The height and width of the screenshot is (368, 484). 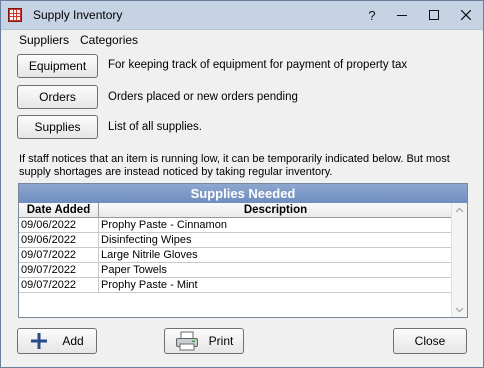 What do you see at coordinates (59, 210) in the screenshot?
I see `column-header-date-added: Date Added` at bounding box center [59, 210].